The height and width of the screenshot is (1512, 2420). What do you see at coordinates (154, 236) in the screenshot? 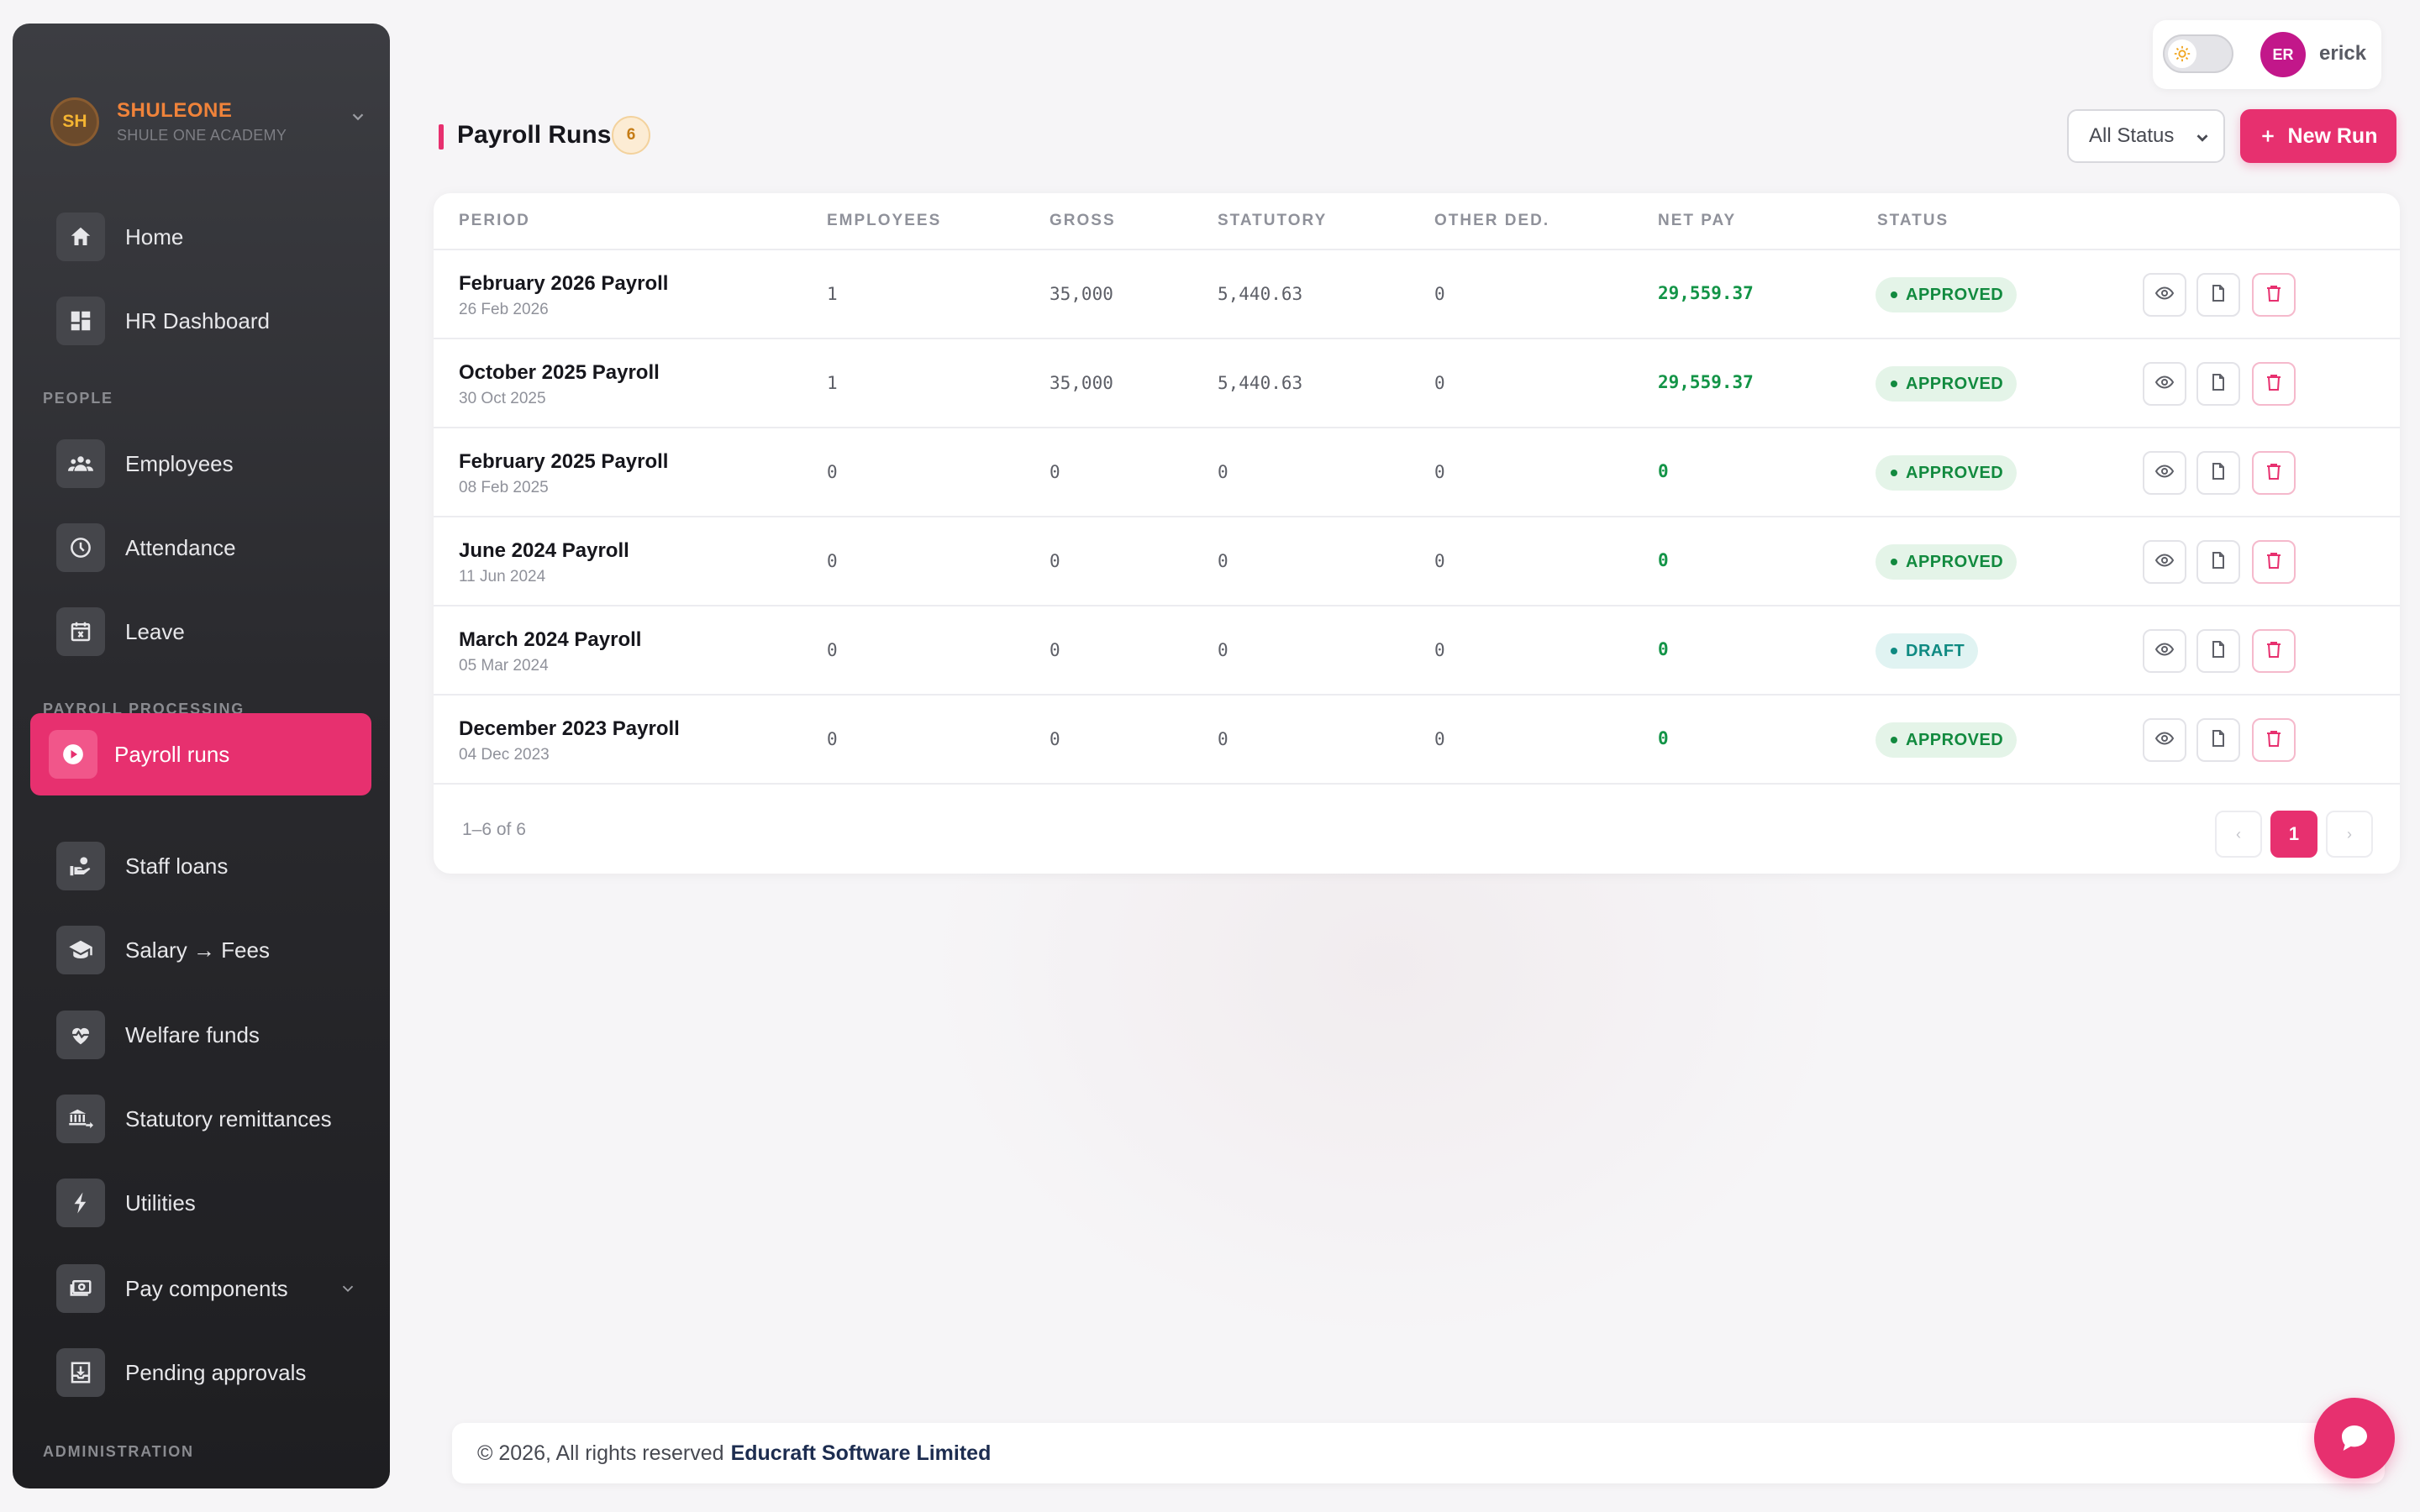
I see `sidebar-item-label: Home` at bounding box center [154, 236].